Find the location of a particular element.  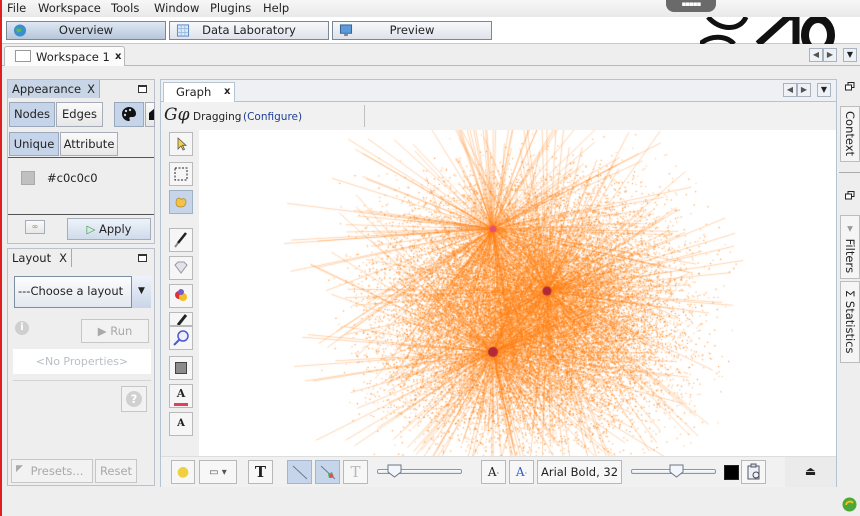

appearance-tab: Appearance X is located at coordinates (54, 89).